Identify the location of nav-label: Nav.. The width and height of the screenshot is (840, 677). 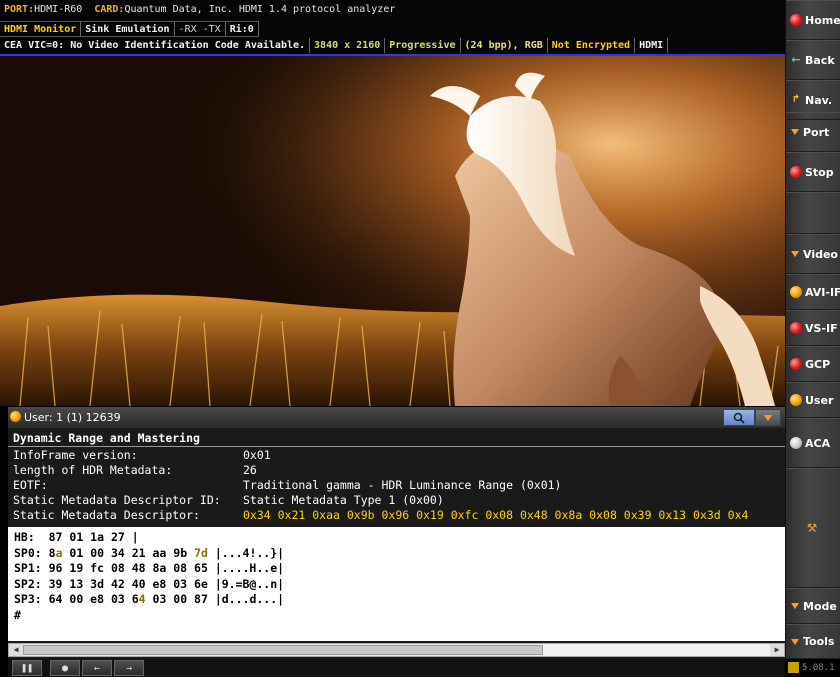
(819, 100).